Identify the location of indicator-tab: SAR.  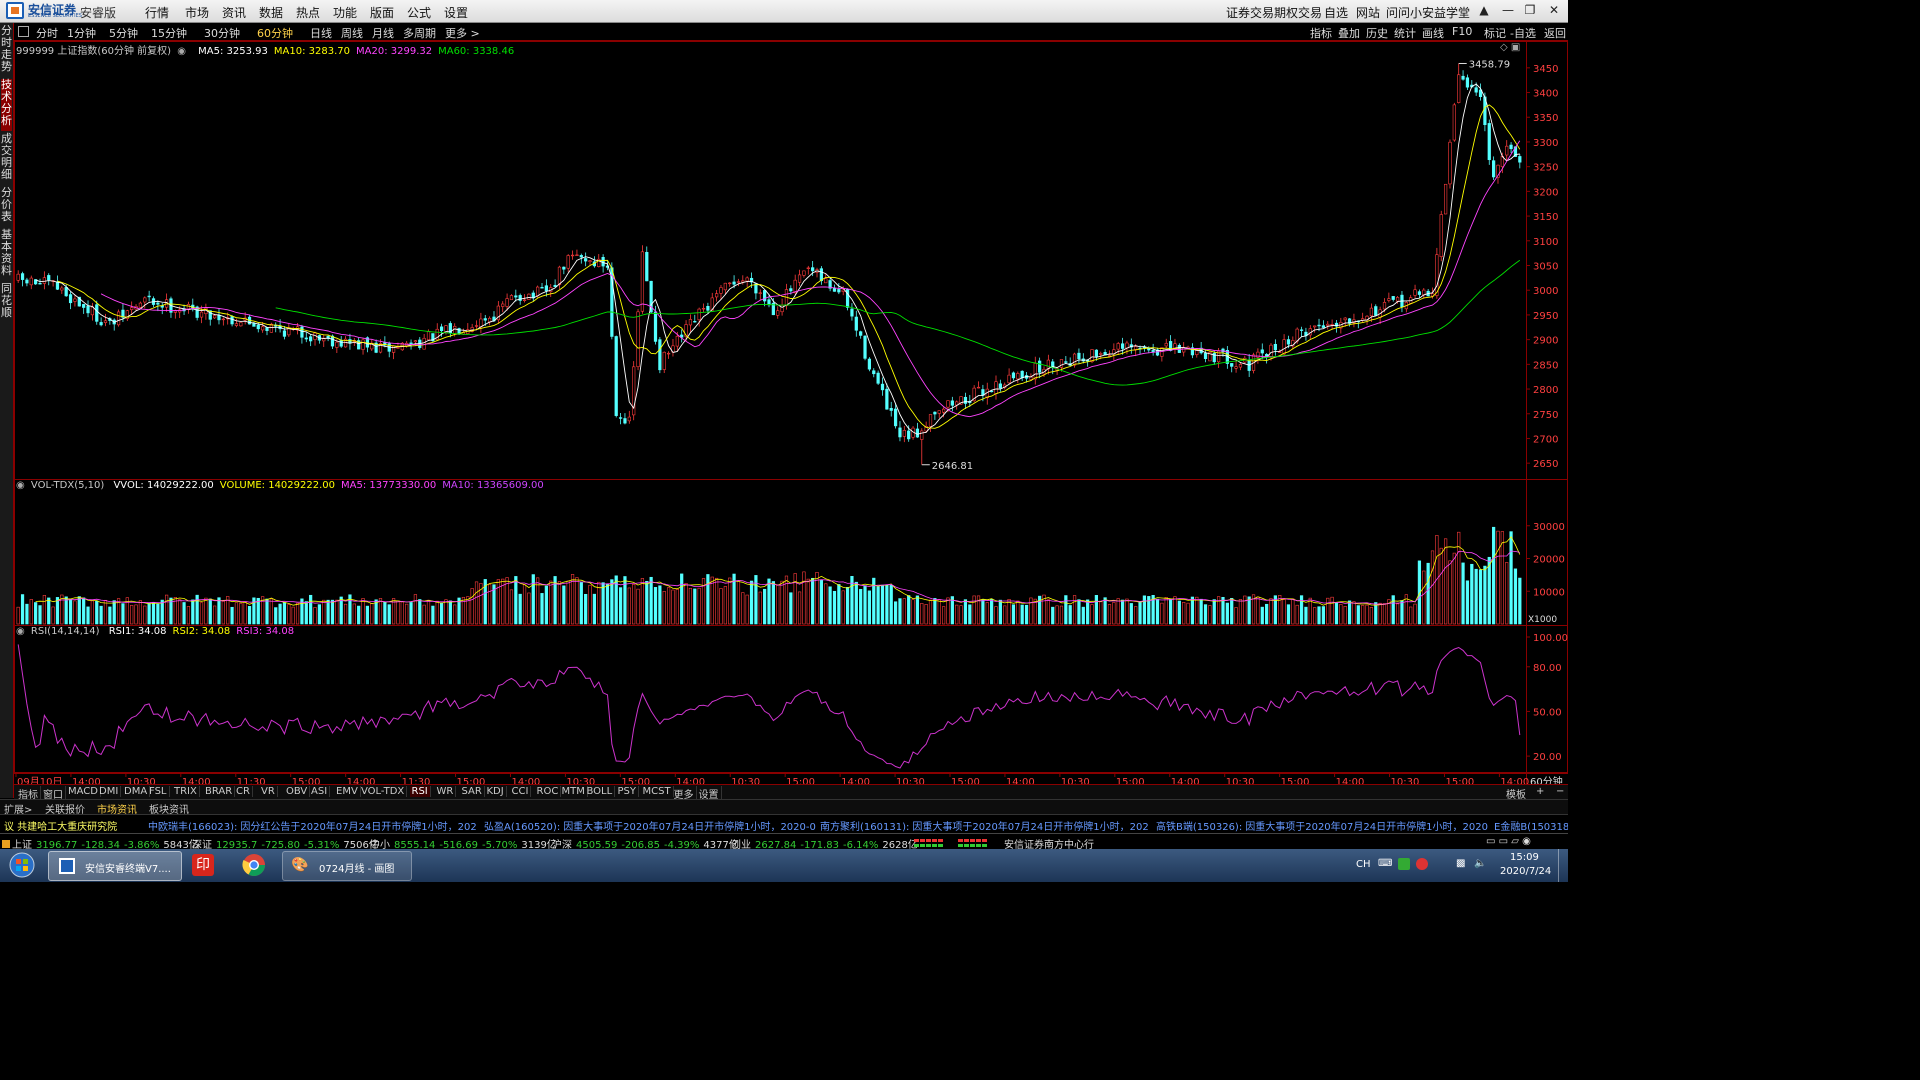
(472, 791).